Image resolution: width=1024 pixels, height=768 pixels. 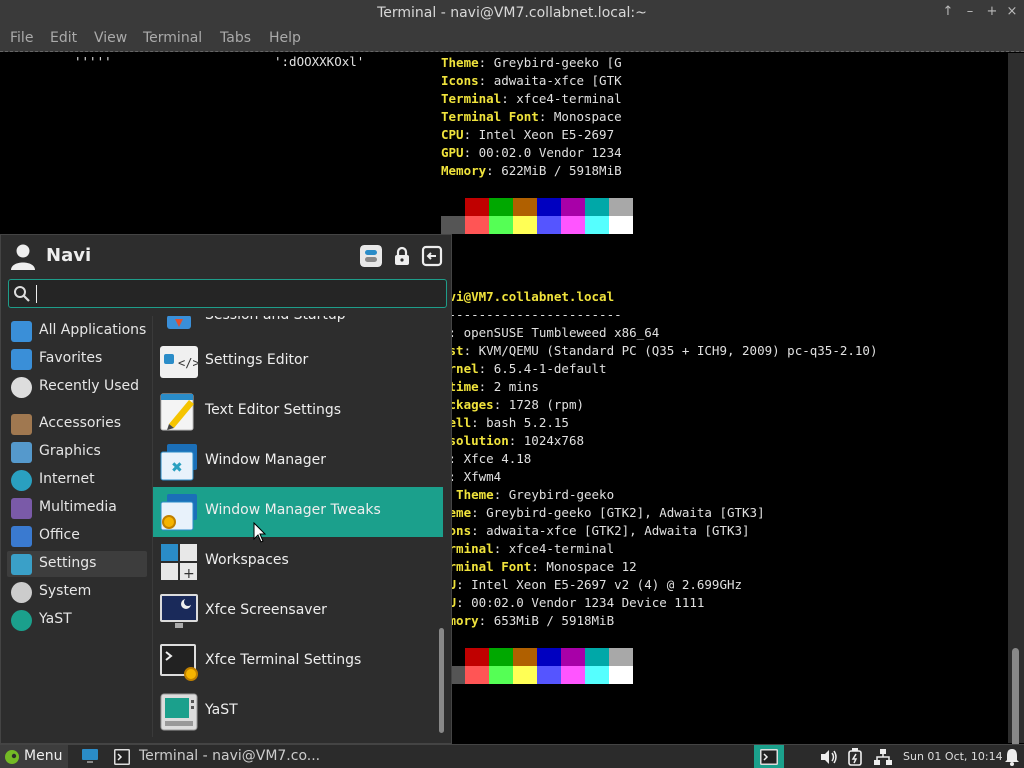 What do you see at coordinates (531, 81) in the screenshot?
I see `top-info-line: Icons: adwaita-xfce [GTK` at bounding box center [531, 81].